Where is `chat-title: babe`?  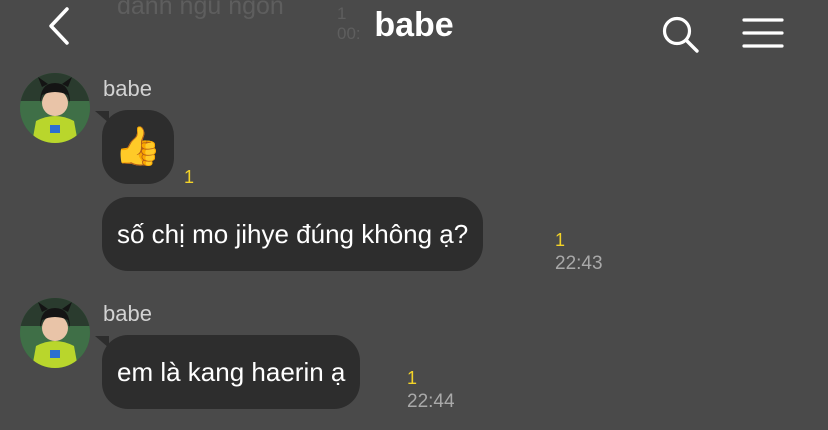
chat-title: babe is located at coordinates (414, 25).